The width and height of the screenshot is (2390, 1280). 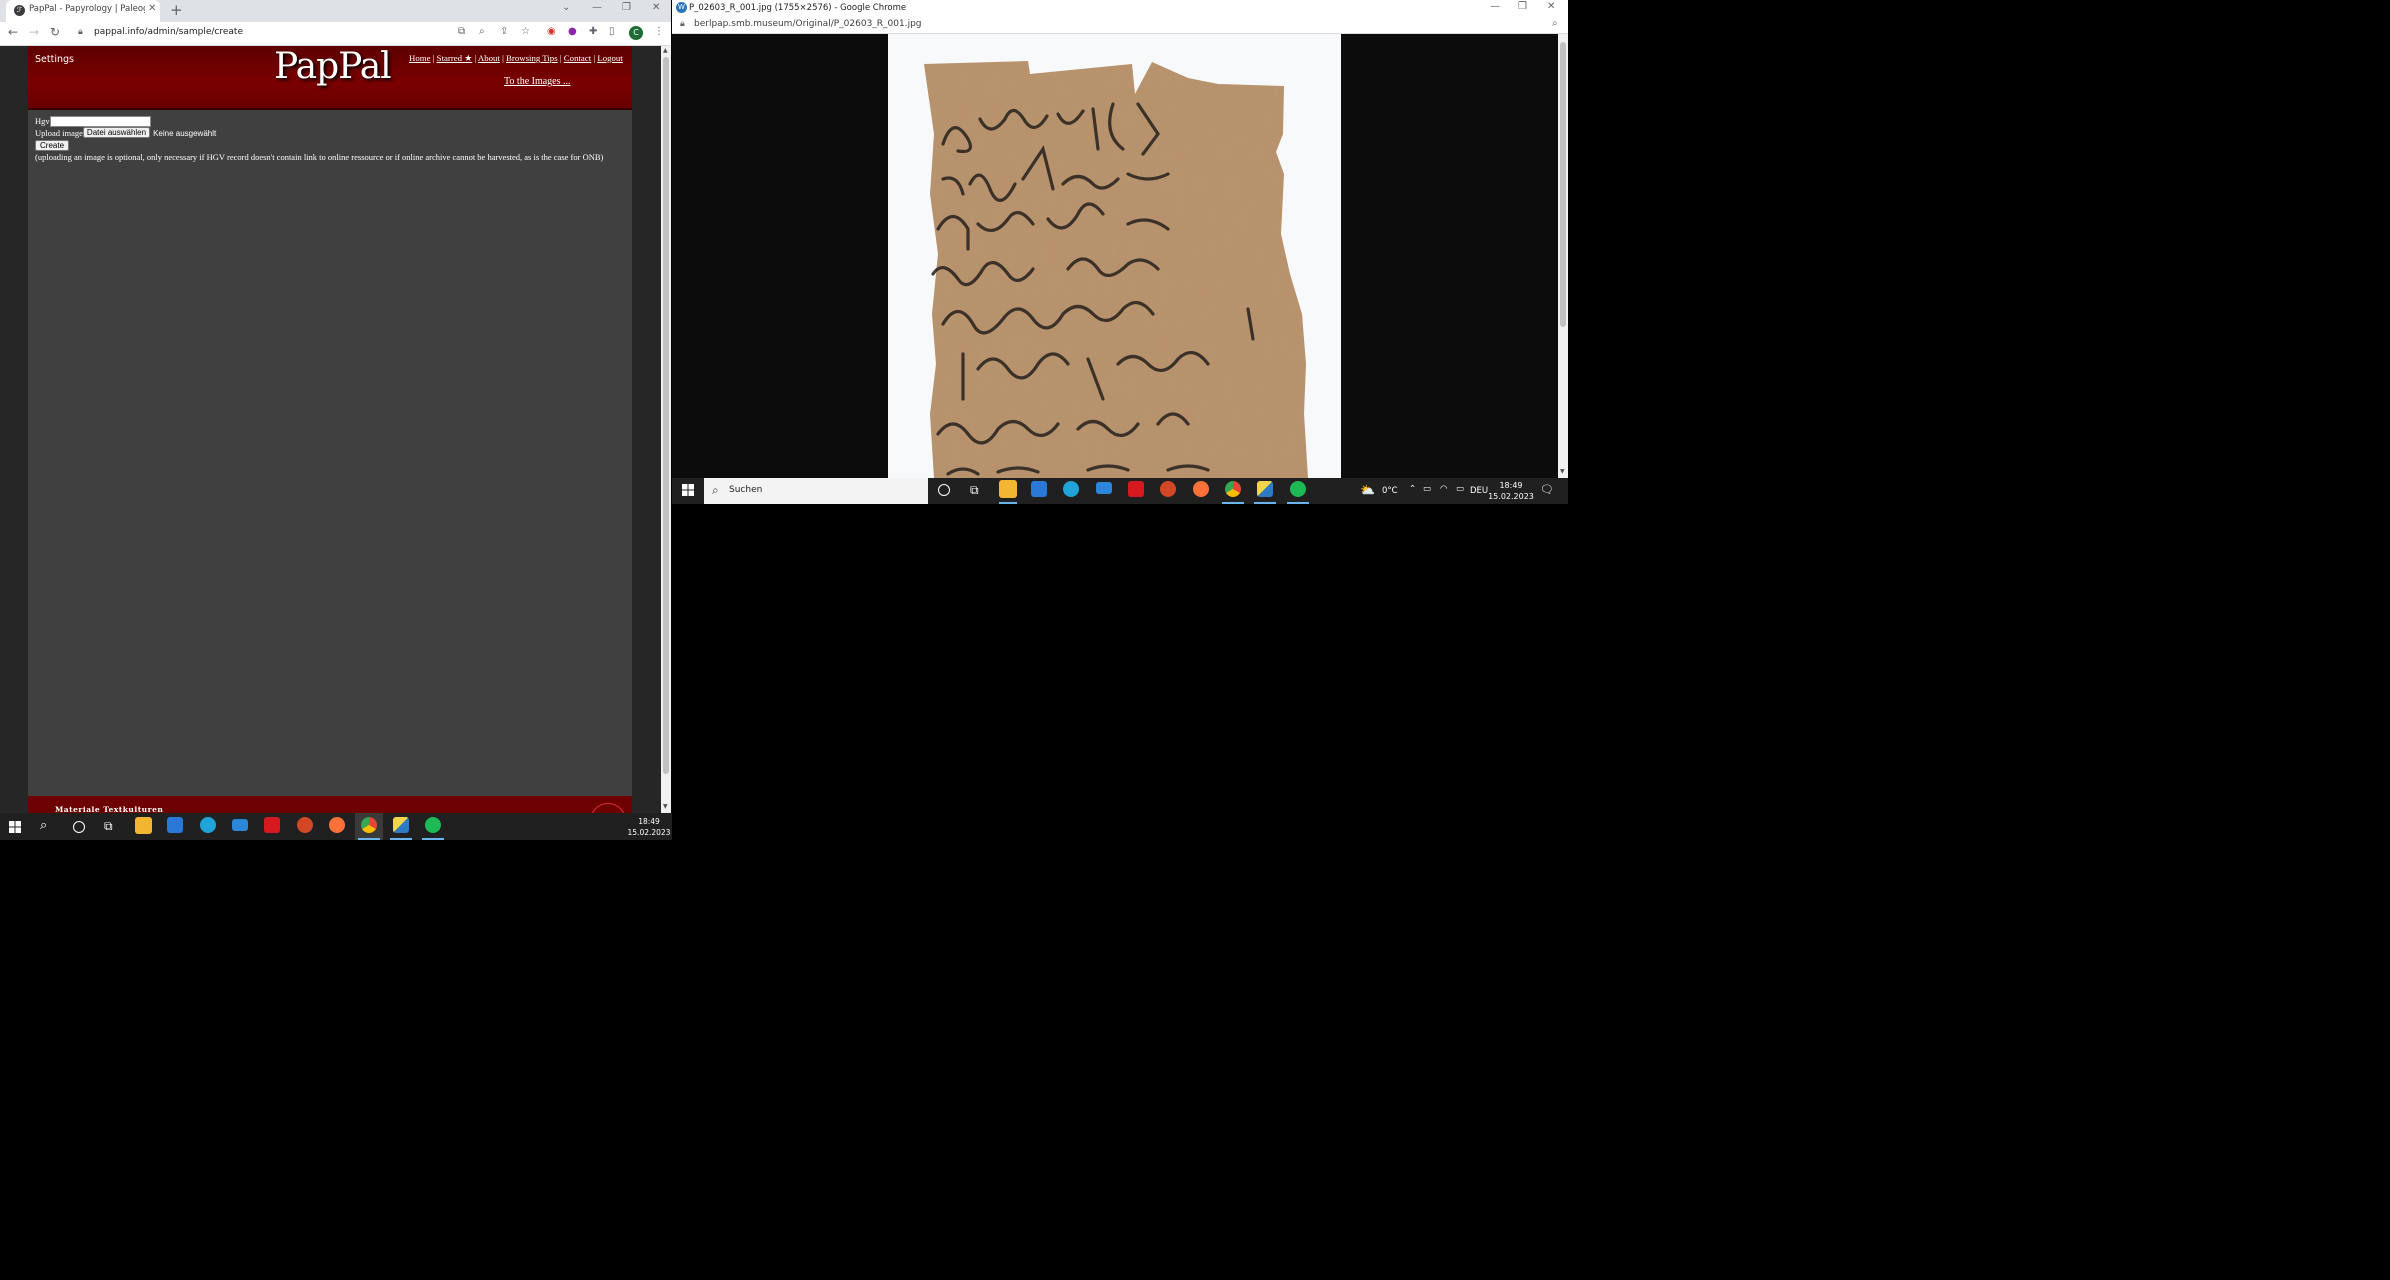 I want to click on back-icon: ←, so click(x=13, y=32).